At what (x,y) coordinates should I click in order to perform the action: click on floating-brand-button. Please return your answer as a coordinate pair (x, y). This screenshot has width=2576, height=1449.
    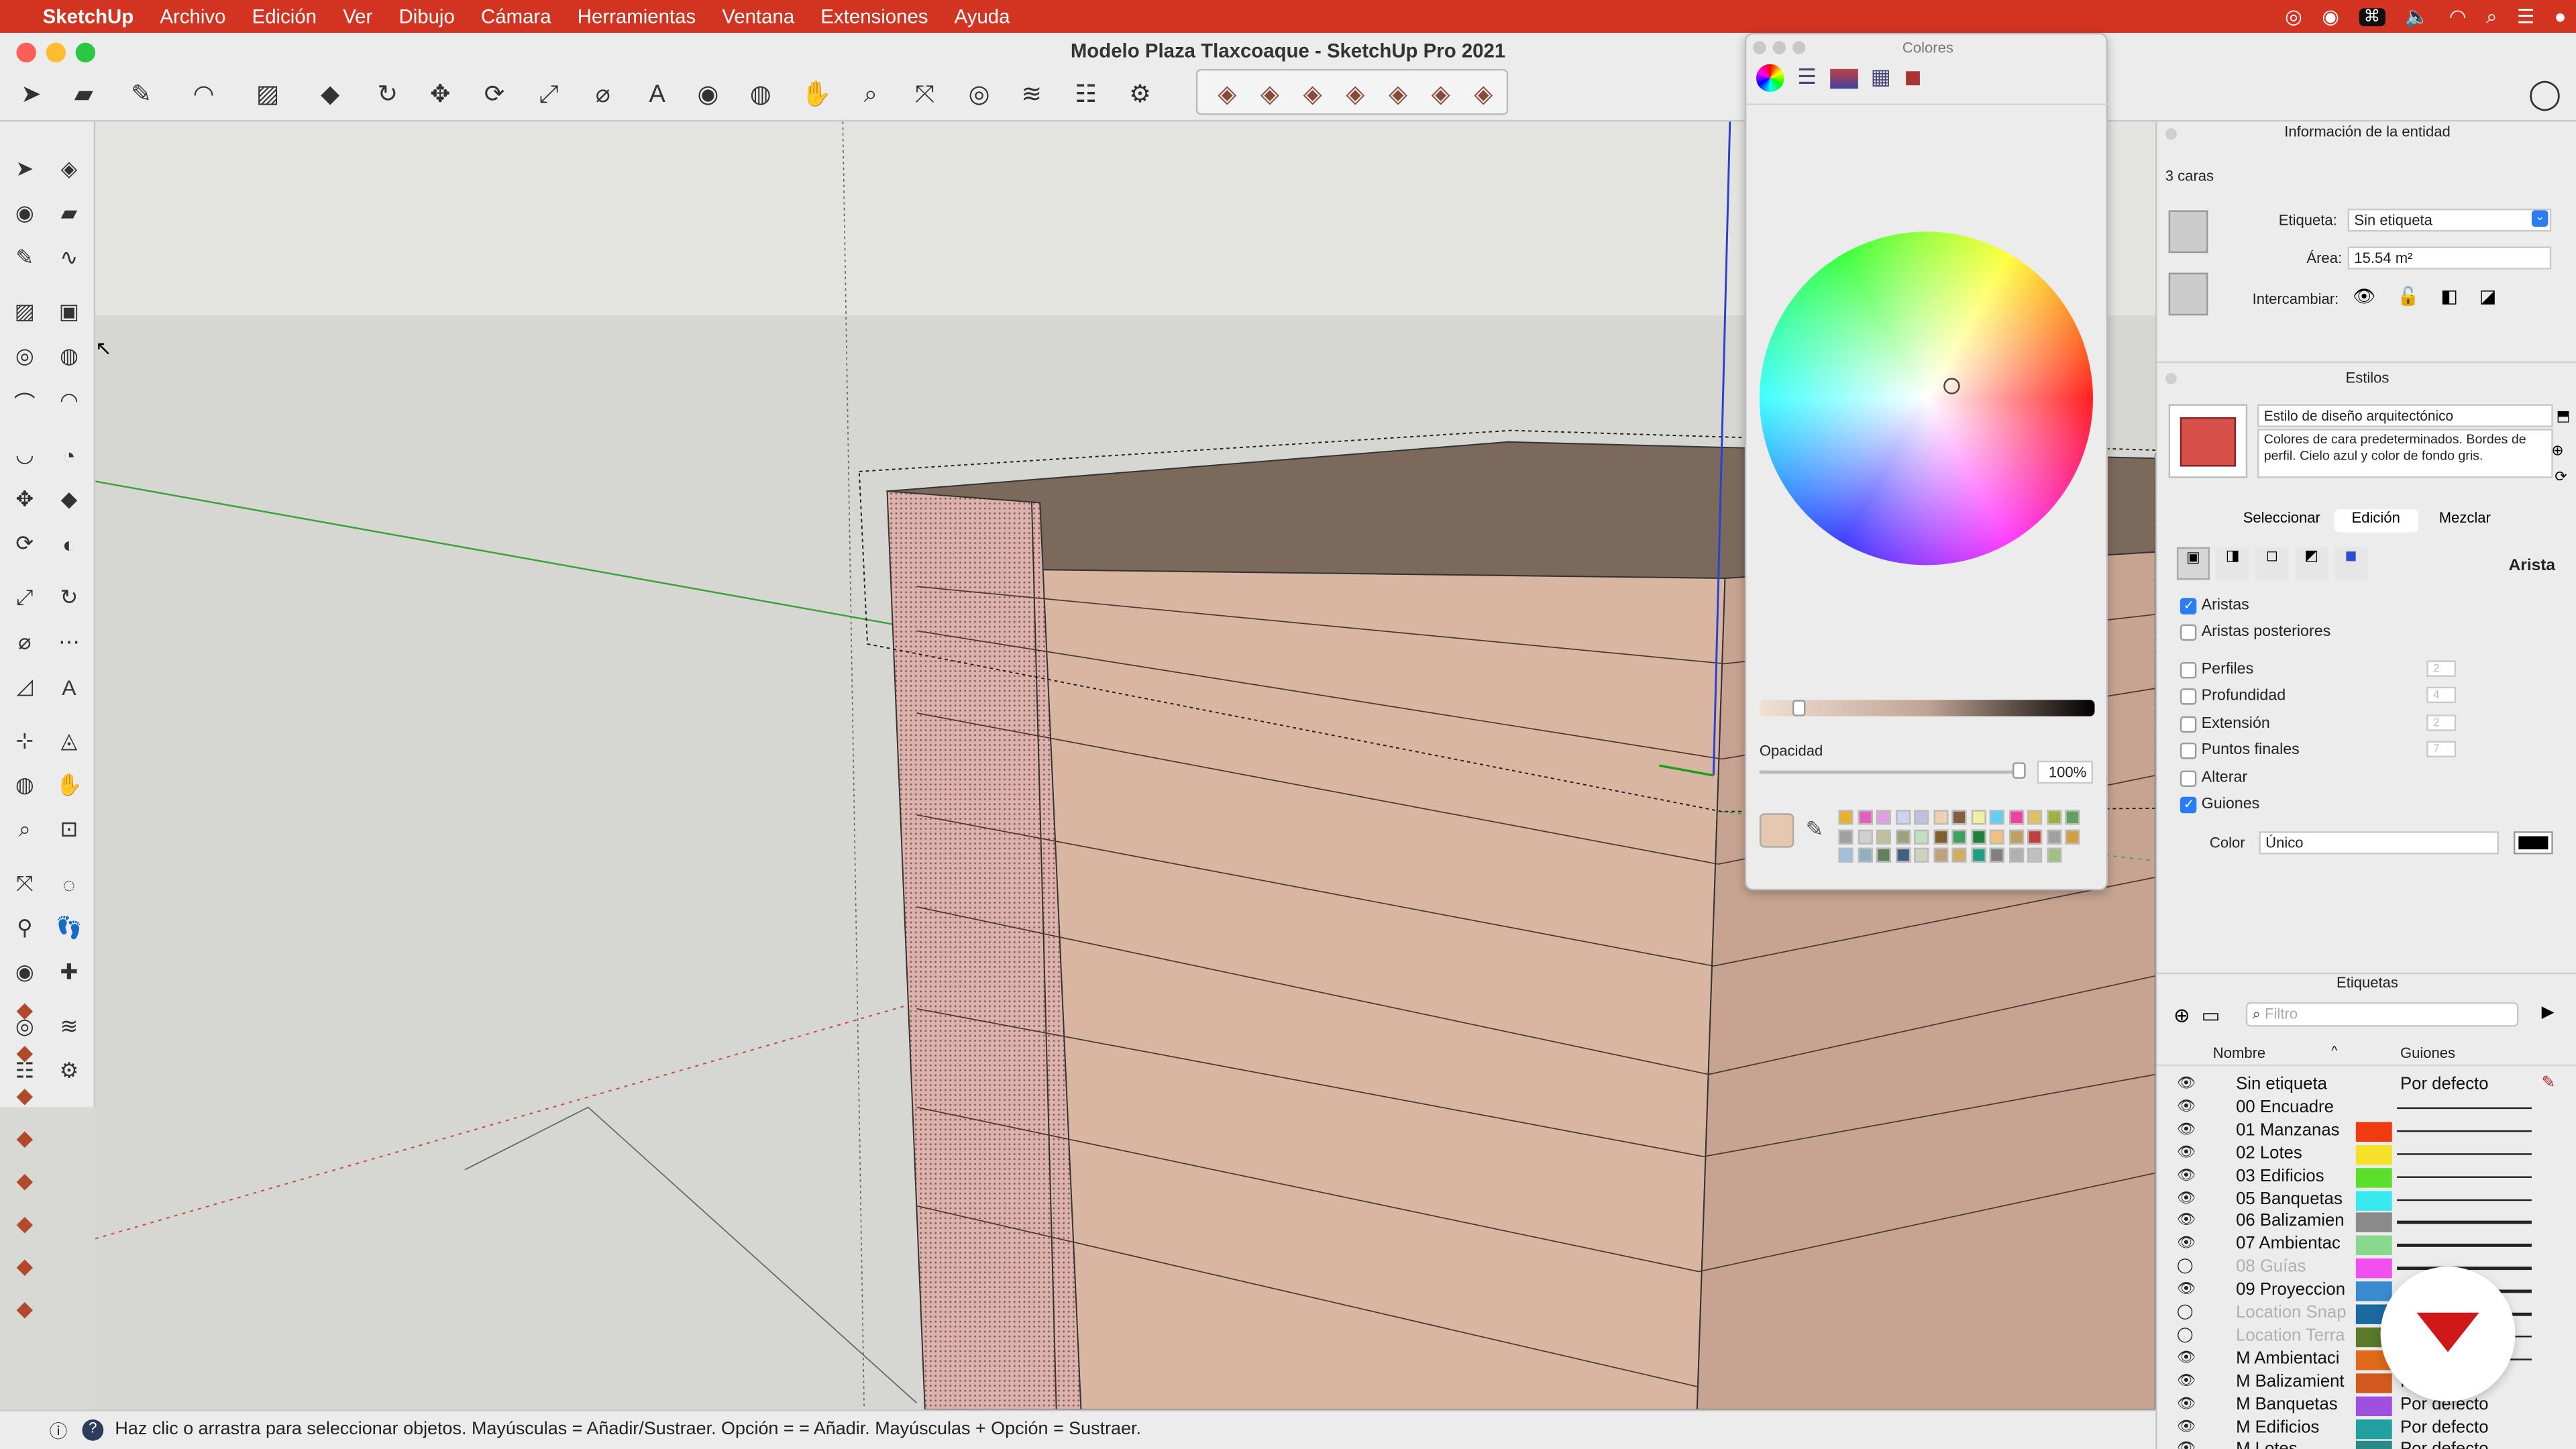
    Looking at the image, I should click on (2448, 1334).